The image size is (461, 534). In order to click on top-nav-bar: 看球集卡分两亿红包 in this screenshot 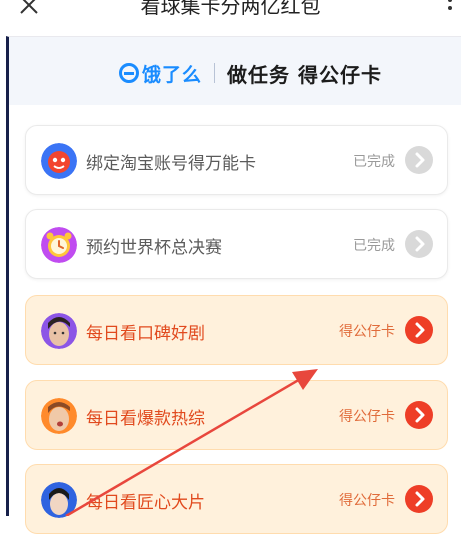, I will do `click(230, 12)`.